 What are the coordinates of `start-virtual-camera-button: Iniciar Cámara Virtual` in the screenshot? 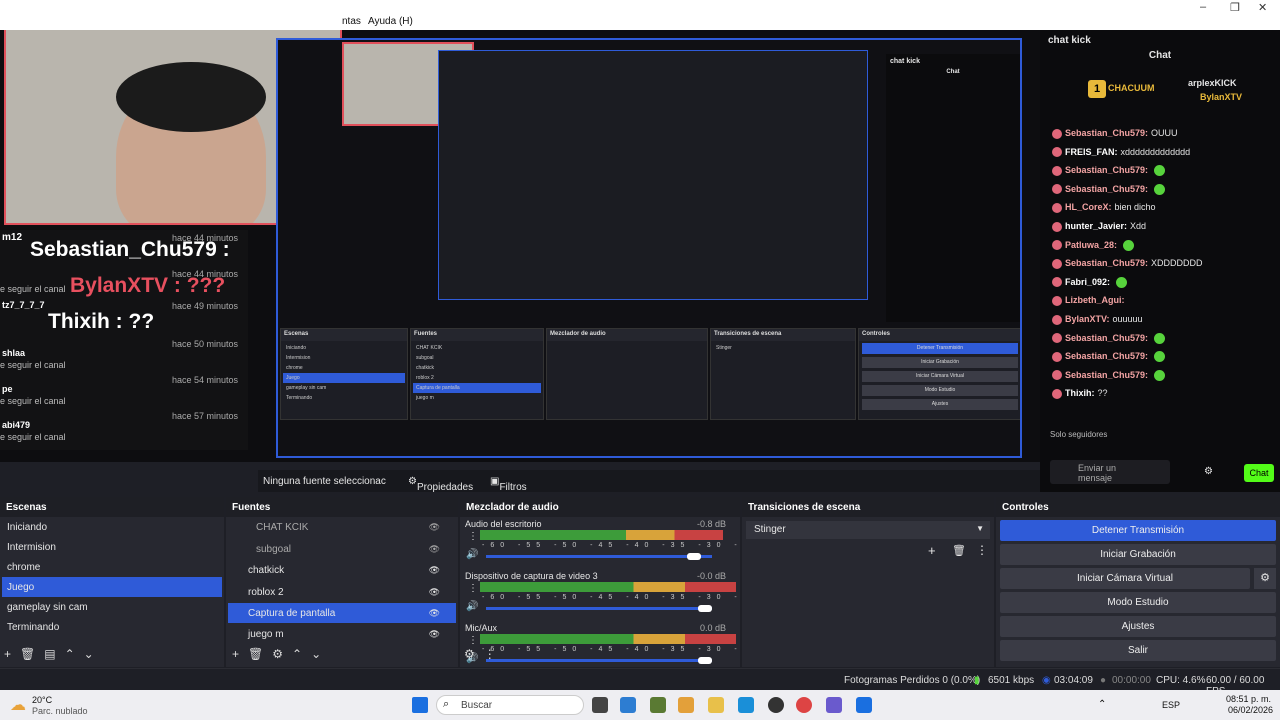 It's located at (1125, 578).